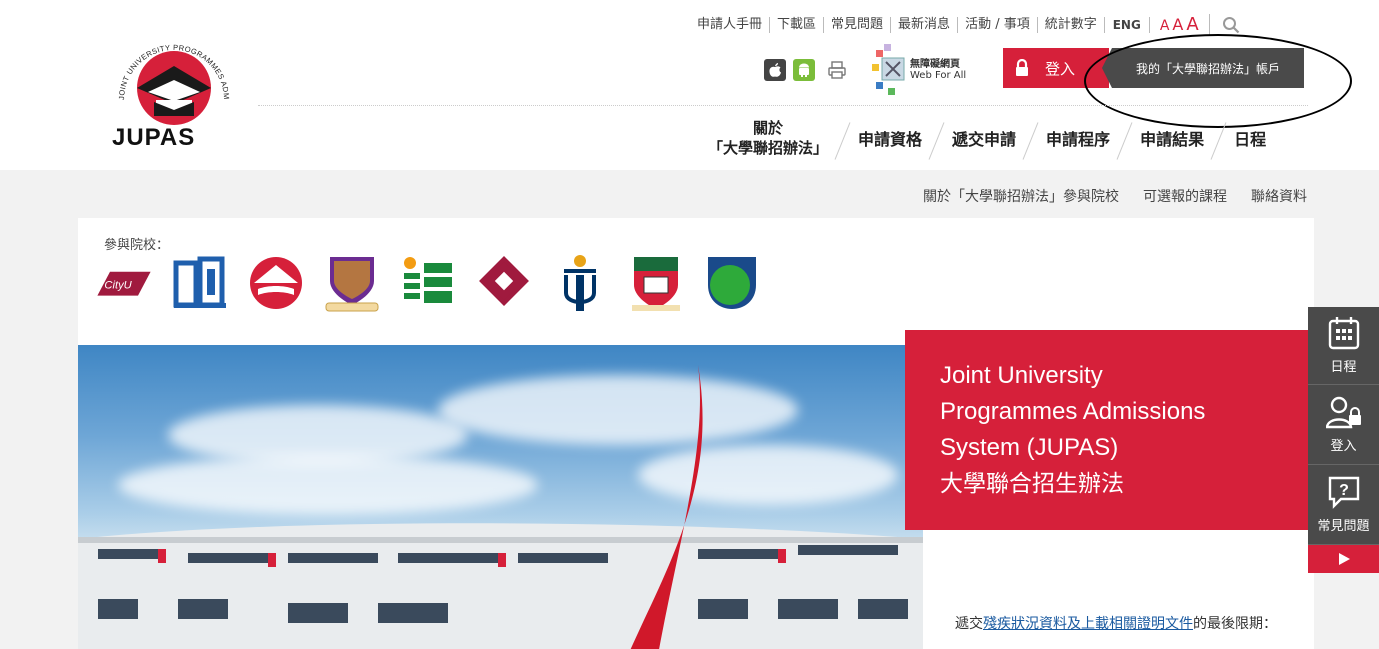 The height and width of the screenshot is (649, 1379). What do you see at coordinates (768, 148) in the screenshot?
I see `nav-about-line2: 「大學聯招辦法」` at bounding box center [768, 148].